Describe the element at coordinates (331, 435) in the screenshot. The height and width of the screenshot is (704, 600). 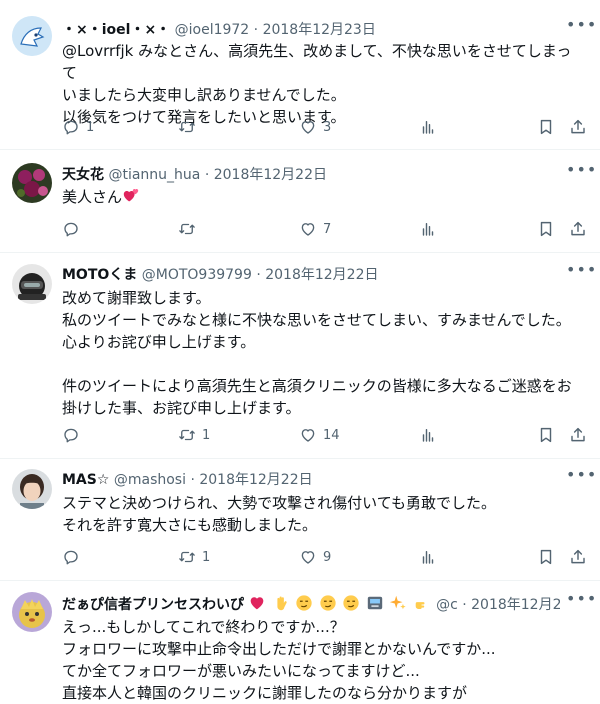
I see `like-count: 14` at that location.